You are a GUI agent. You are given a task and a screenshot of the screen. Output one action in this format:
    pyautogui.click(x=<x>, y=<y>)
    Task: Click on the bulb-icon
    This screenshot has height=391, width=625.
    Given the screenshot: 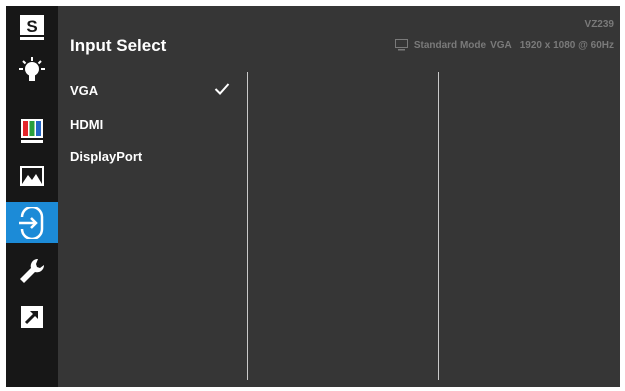 What is the action you would take?
    pyautogui.click(x=32, y=68)
    